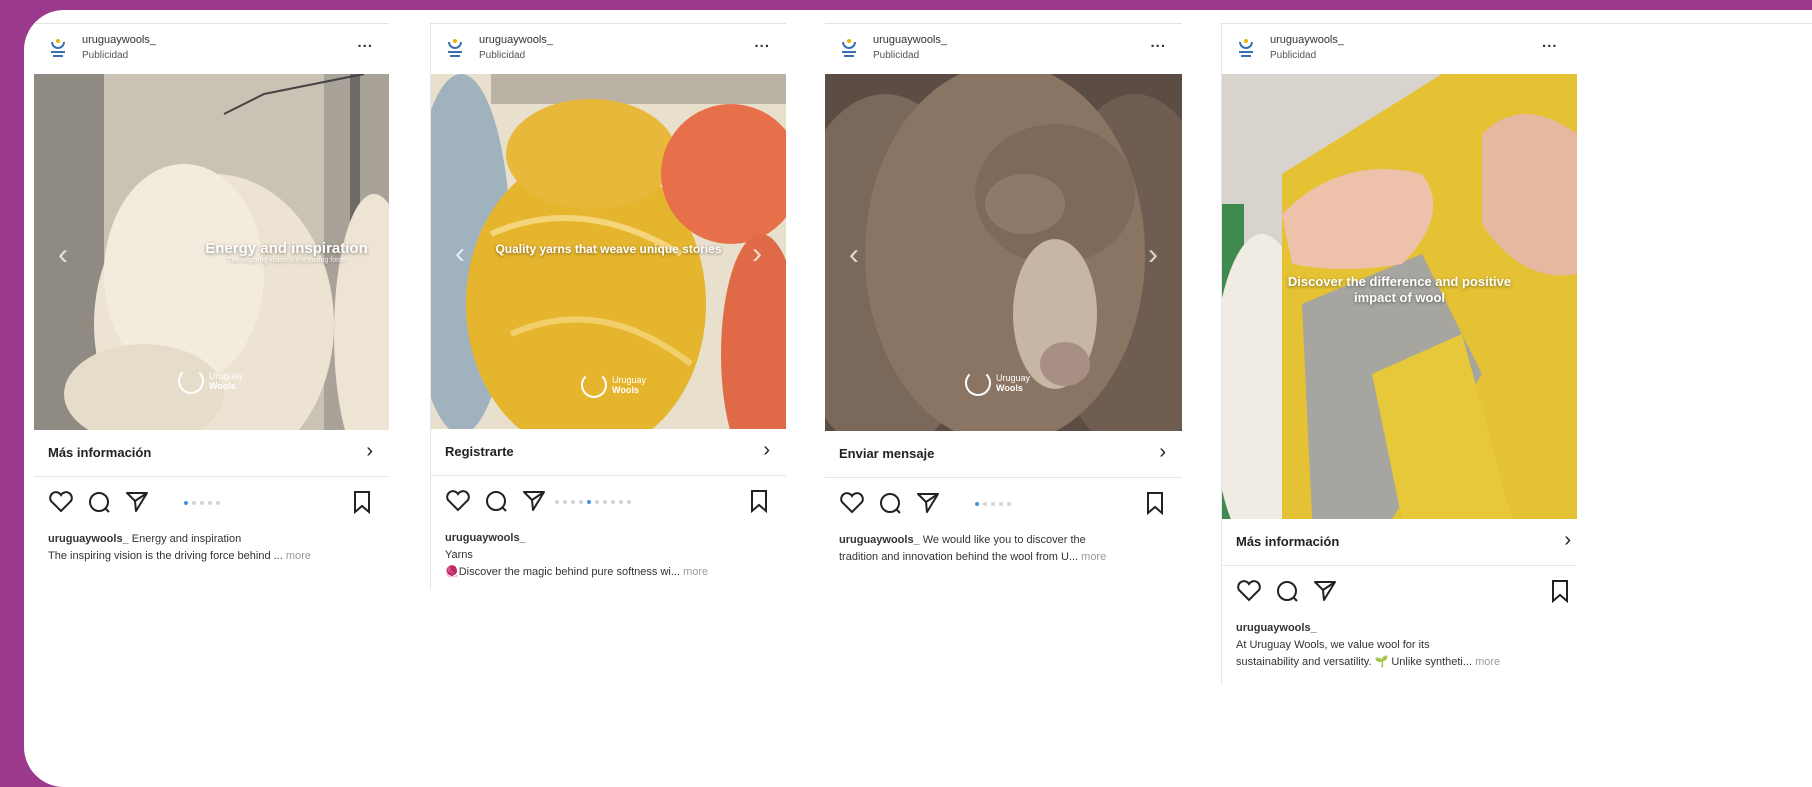 The image size is (1812, 787). I want to click on caption-line-1: At Uruguay Wools, we value wool for its, so click(1333, 645).